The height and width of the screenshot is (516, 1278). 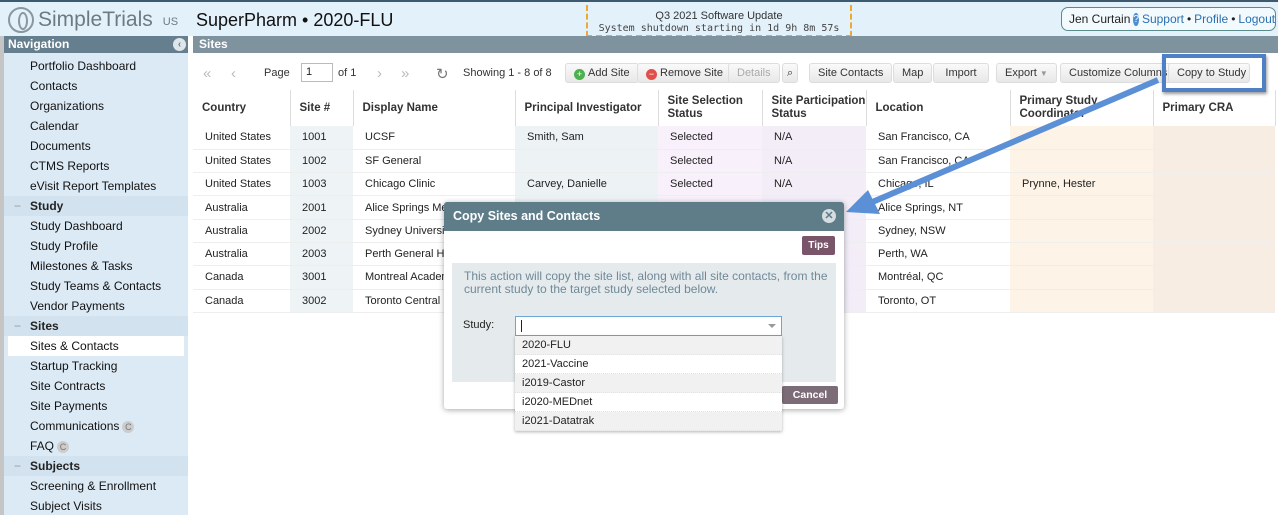 What do you see at coordinates (96, 126) in the screenshot?
I see `sidebar-item: Calendar` at bounding box center [96, 126].